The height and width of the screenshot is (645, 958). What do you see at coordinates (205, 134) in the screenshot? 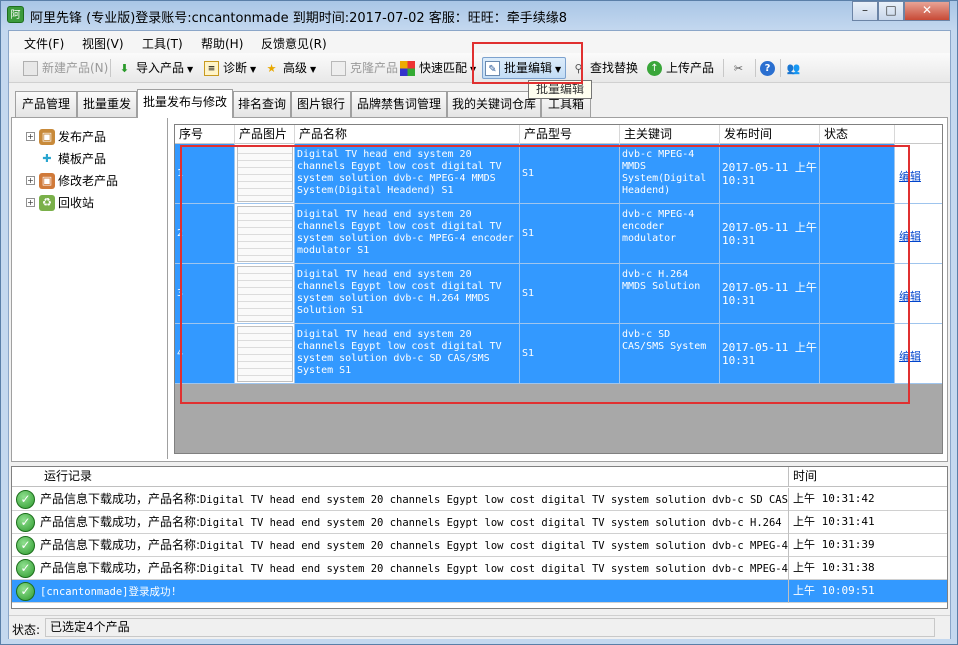
I see `col-header-no: 序号` at bounding box center [205, 134].